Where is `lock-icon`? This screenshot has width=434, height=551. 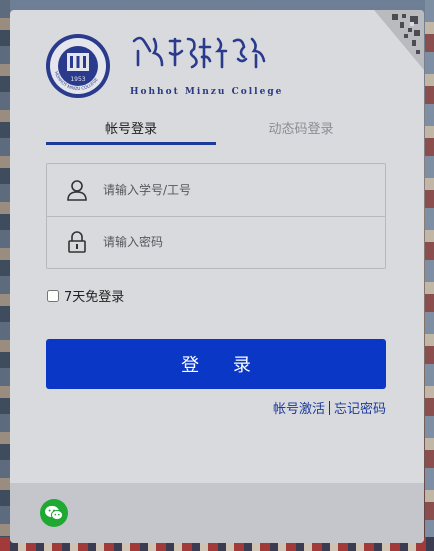
lock-icon is located at coordinates (77, 242).